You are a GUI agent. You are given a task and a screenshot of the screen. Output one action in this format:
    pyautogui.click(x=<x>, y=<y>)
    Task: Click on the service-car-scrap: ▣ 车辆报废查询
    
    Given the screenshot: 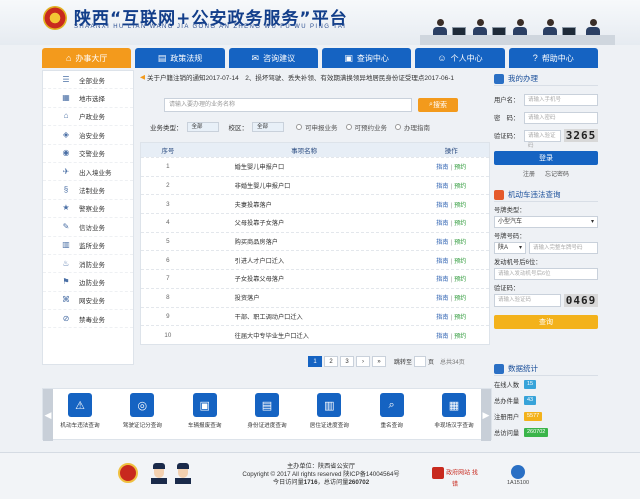 What is the action you would take?
    pyautogui.click(x=205, y=411)
    